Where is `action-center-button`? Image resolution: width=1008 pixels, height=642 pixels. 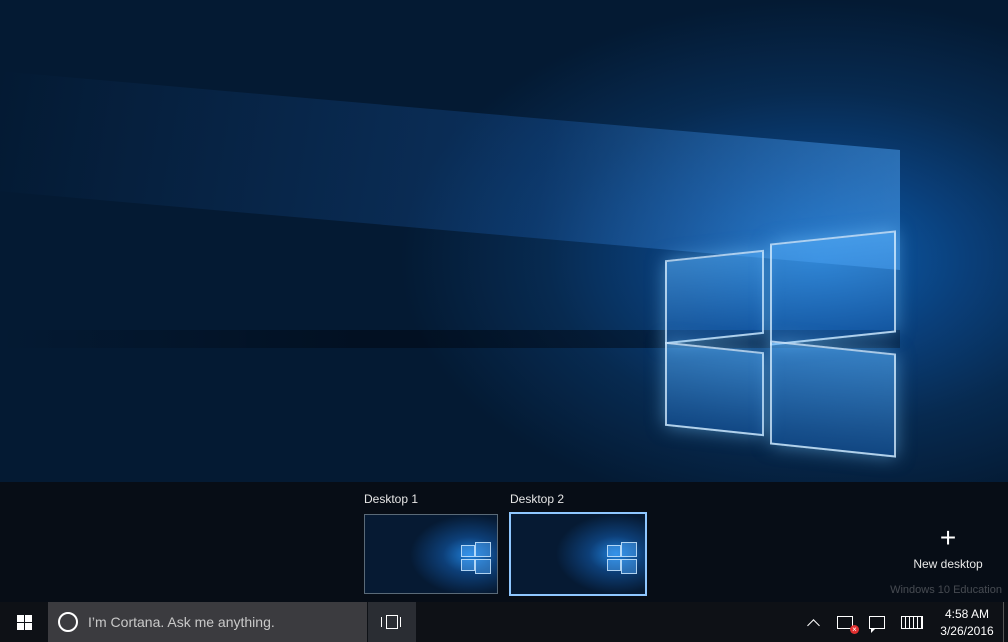 action-center-button is located at coordinates (877, 622).